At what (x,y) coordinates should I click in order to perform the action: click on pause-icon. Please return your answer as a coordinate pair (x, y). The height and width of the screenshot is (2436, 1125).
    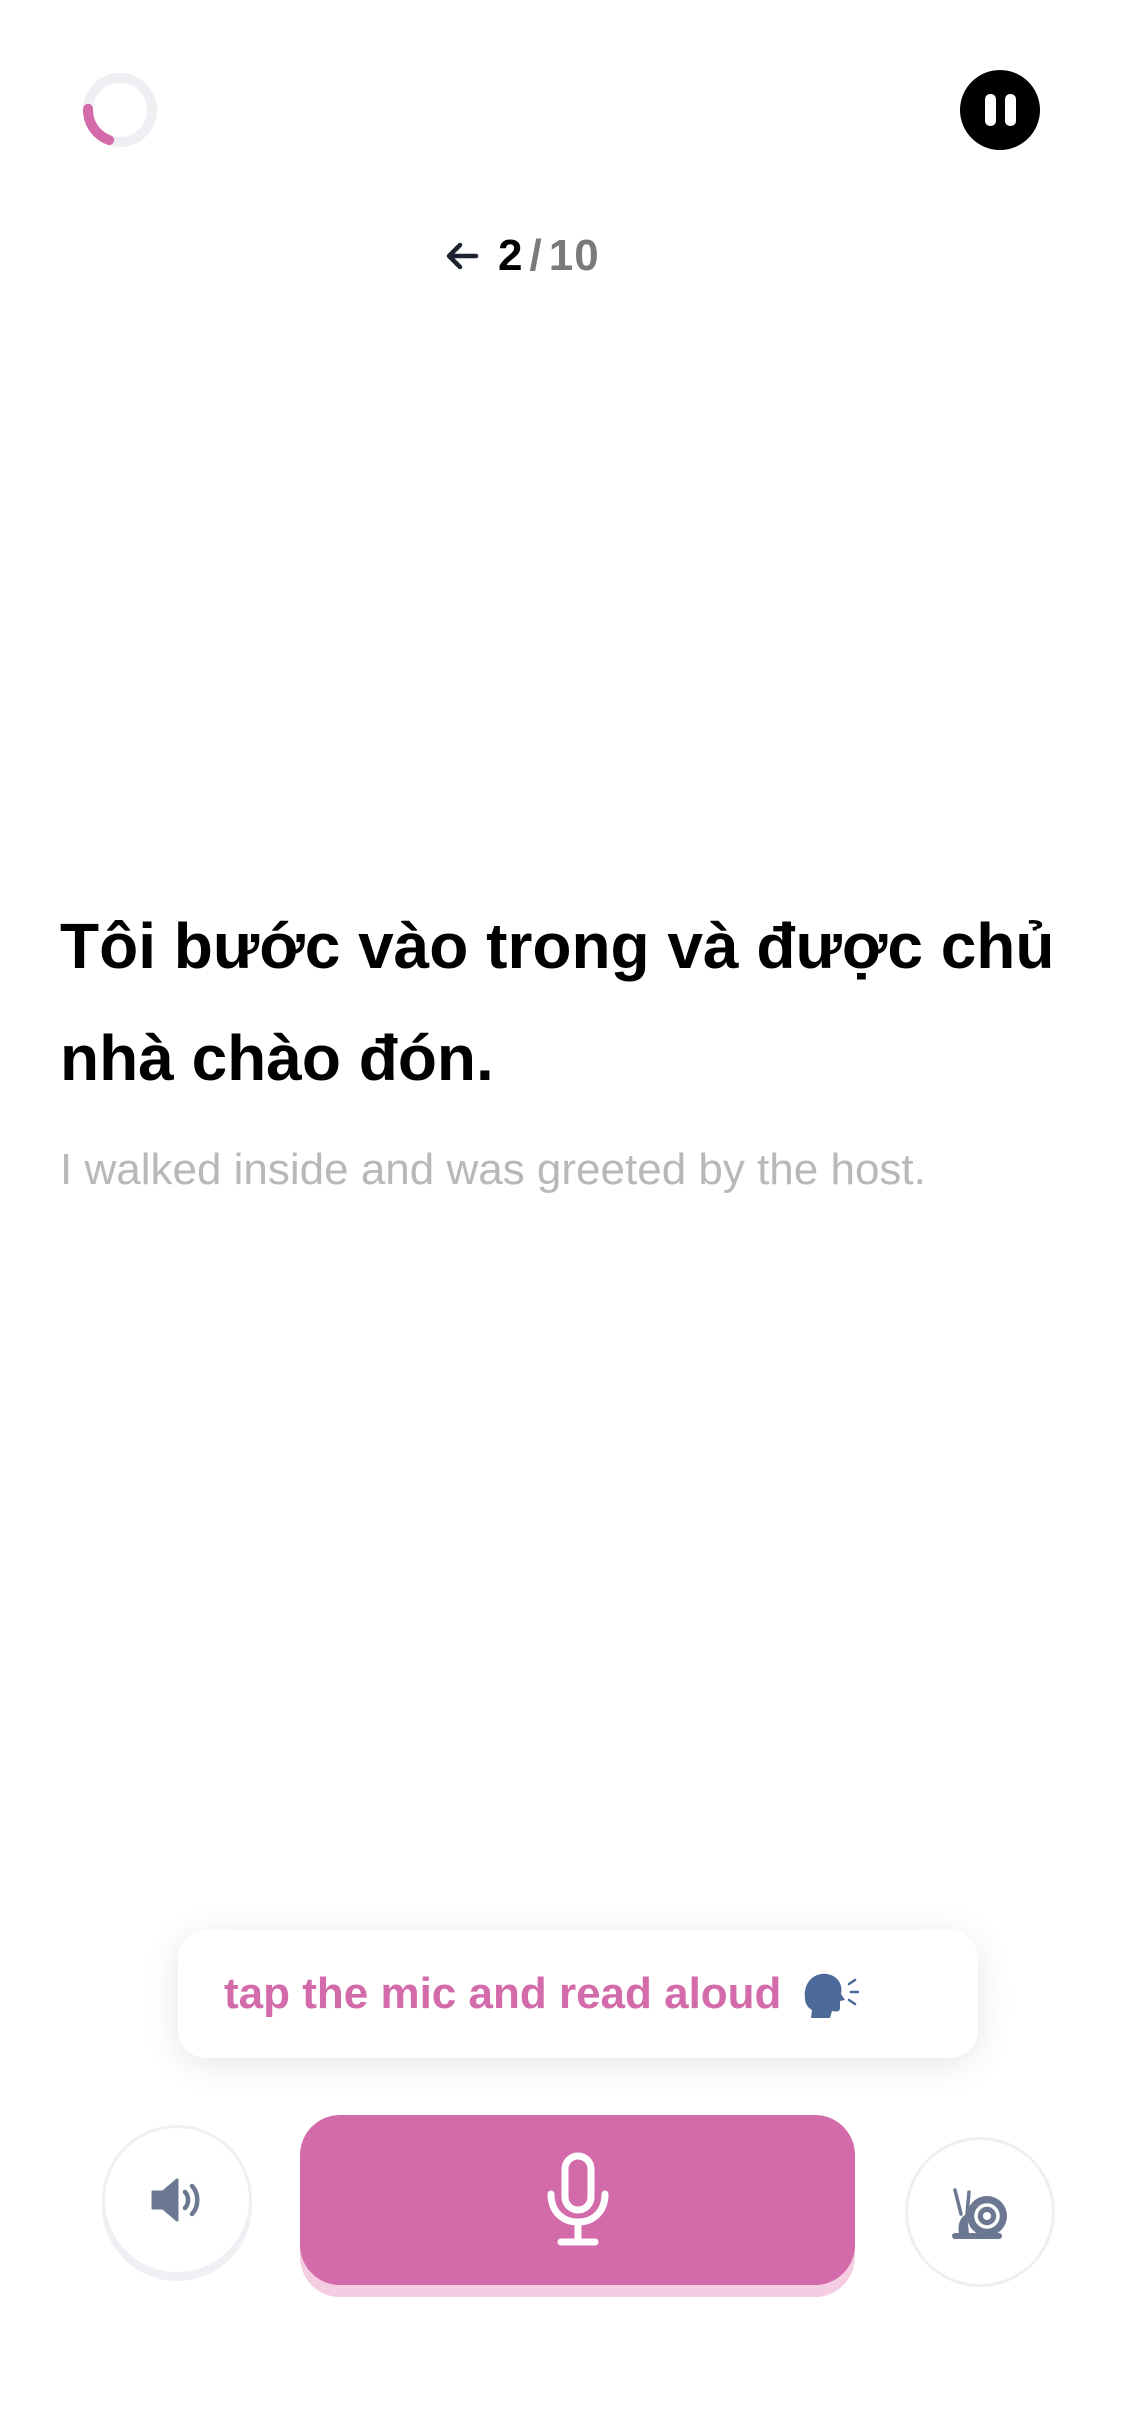
    Looking at the image, I should click on (990, 110).